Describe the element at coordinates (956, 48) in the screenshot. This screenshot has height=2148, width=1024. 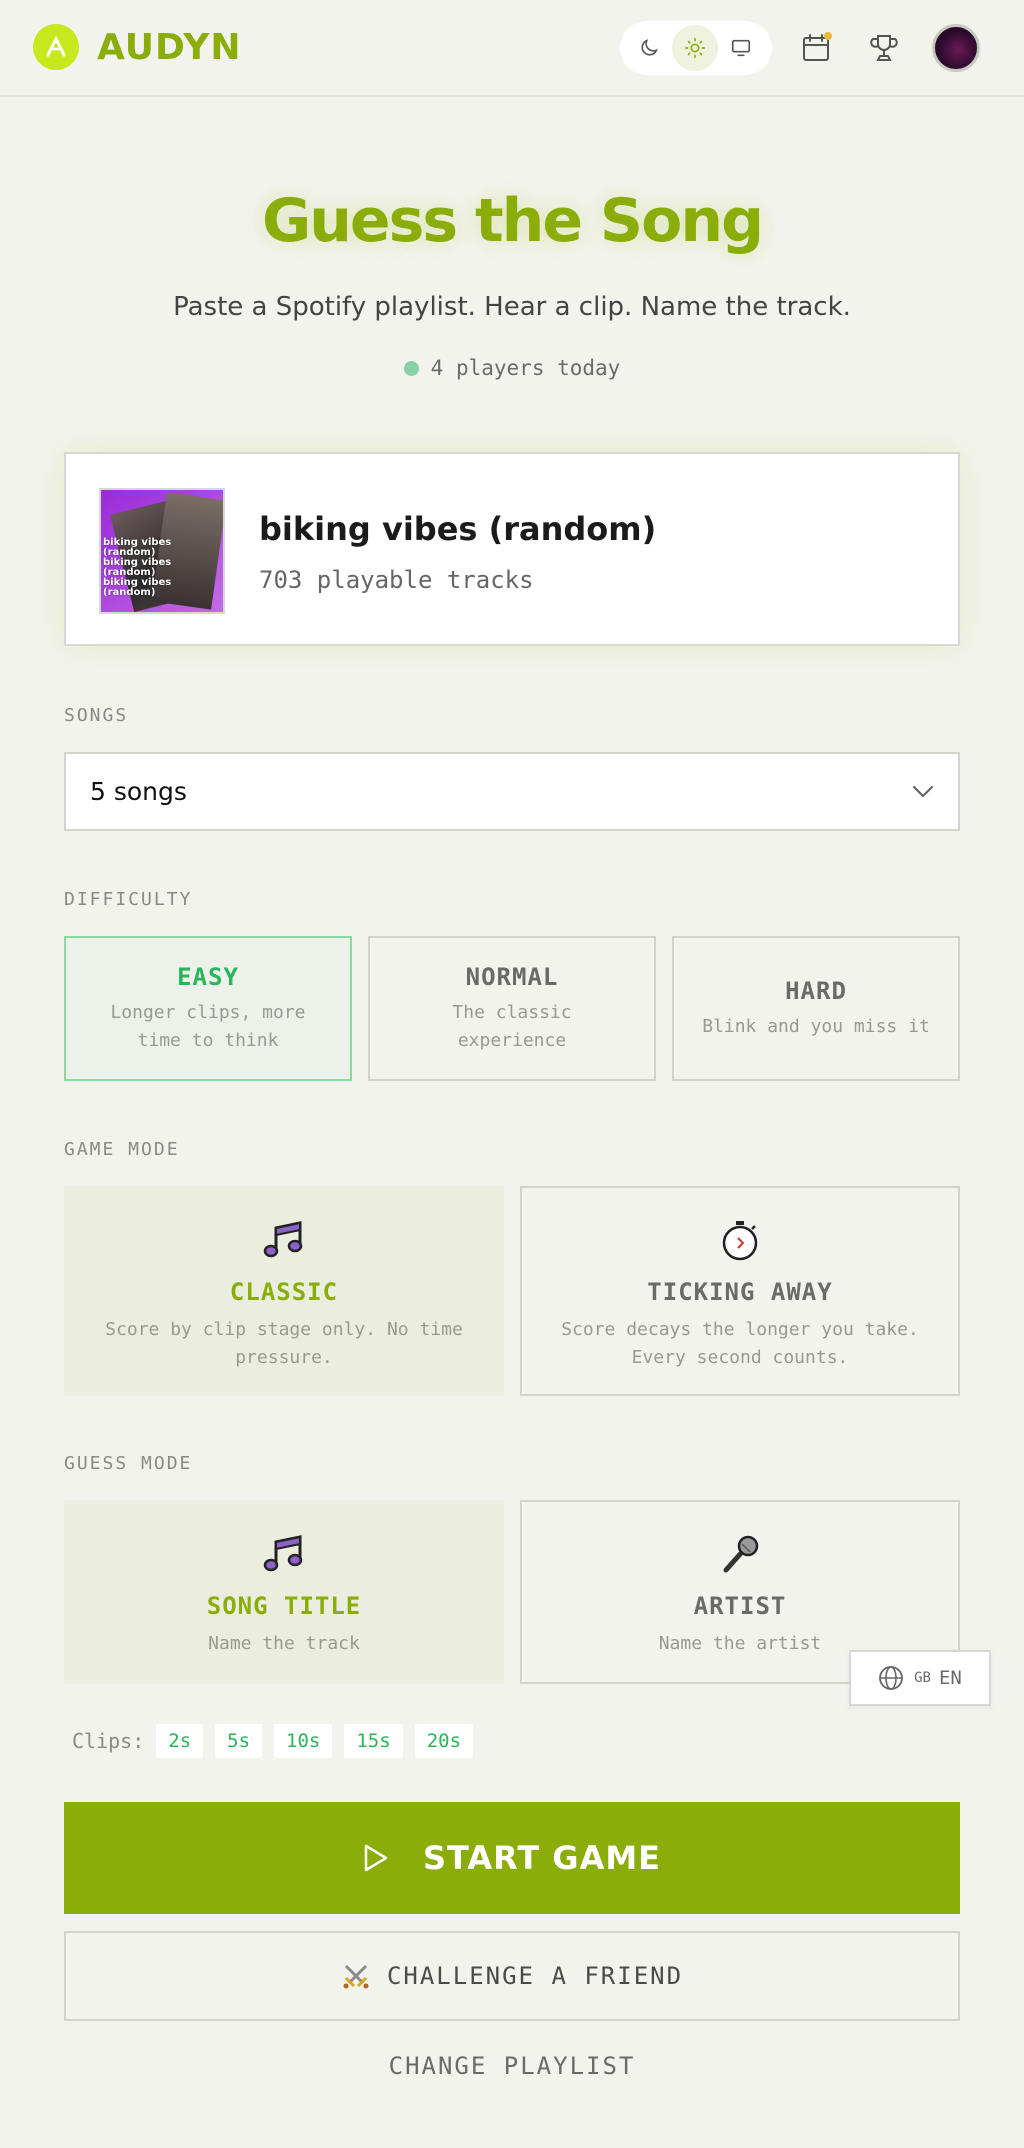
I see `avatar` at that location.